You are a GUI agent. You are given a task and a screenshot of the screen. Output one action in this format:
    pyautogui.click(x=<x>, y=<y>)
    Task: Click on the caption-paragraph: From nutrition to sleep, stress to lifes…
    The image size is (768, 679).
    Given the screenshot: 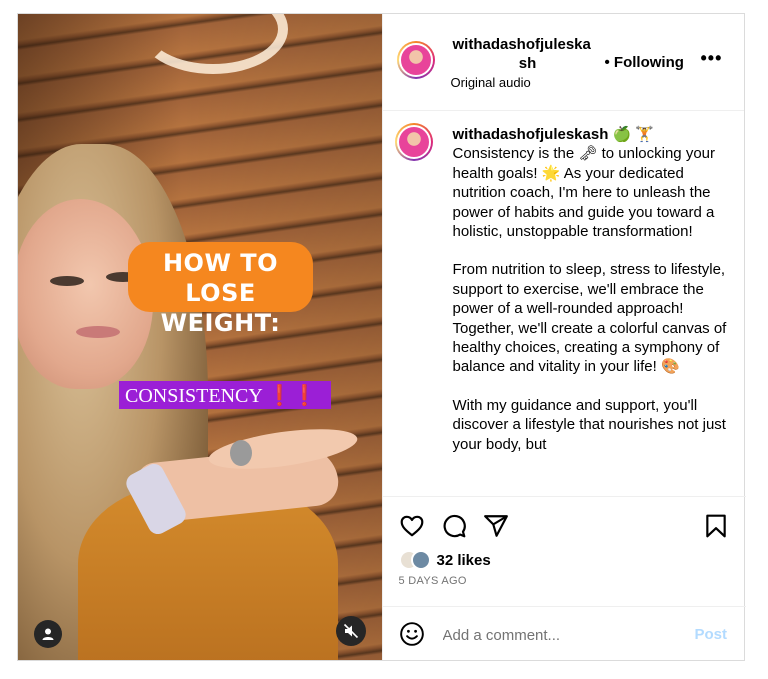 What is the action you would take?
    pyautogui.click(x=589, y=318)
    